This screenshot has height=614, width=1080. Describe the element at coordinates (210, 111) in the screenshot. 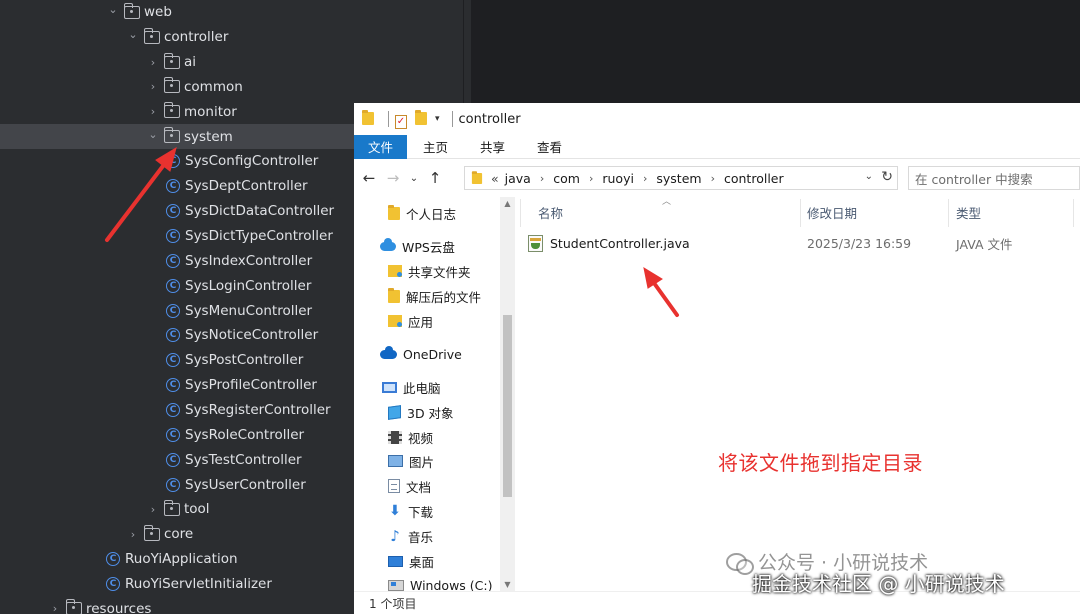

I see `tree-row-label: monitor` at that location.